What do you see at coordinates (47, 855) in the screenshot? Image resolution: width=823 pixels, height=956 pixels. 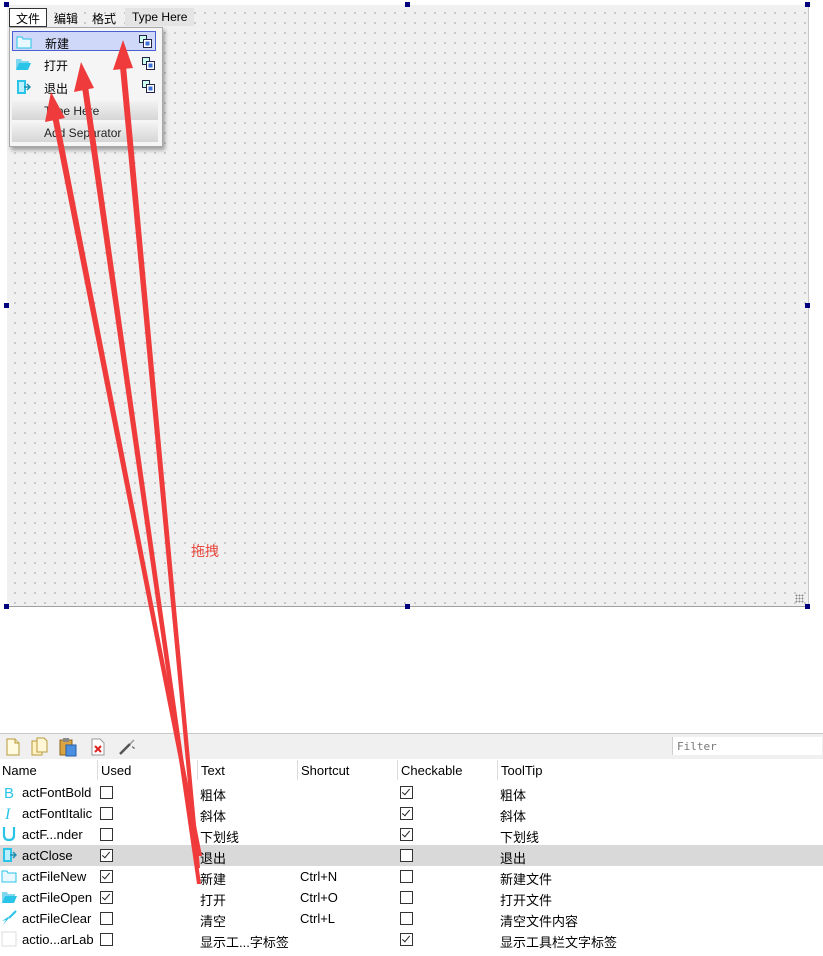 I see `action-name: actClose` at bounding box center [47, 855].